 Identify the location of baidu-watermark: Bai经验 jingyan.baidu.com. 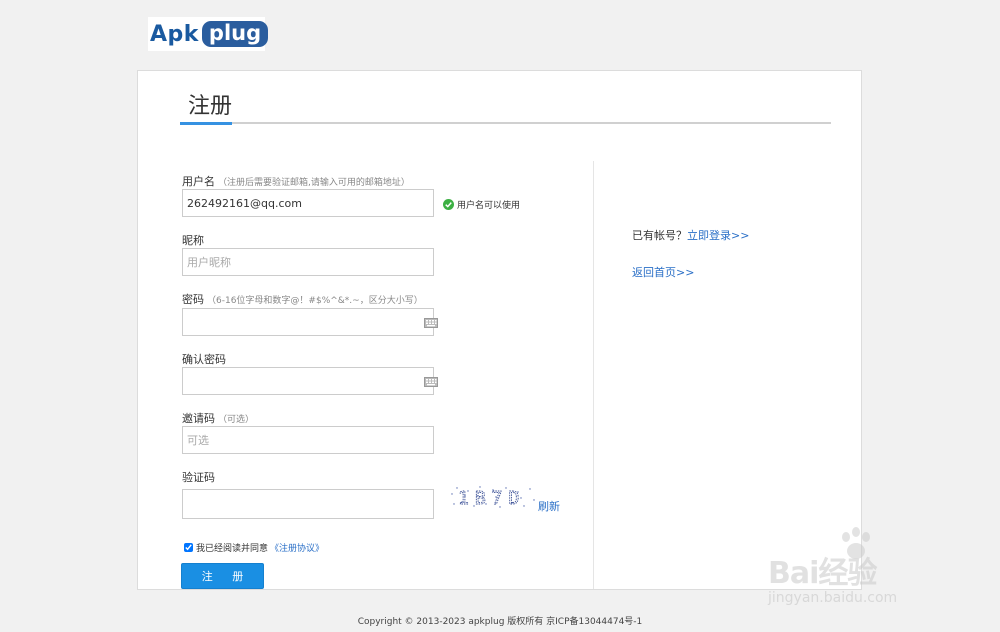
(858, 570).